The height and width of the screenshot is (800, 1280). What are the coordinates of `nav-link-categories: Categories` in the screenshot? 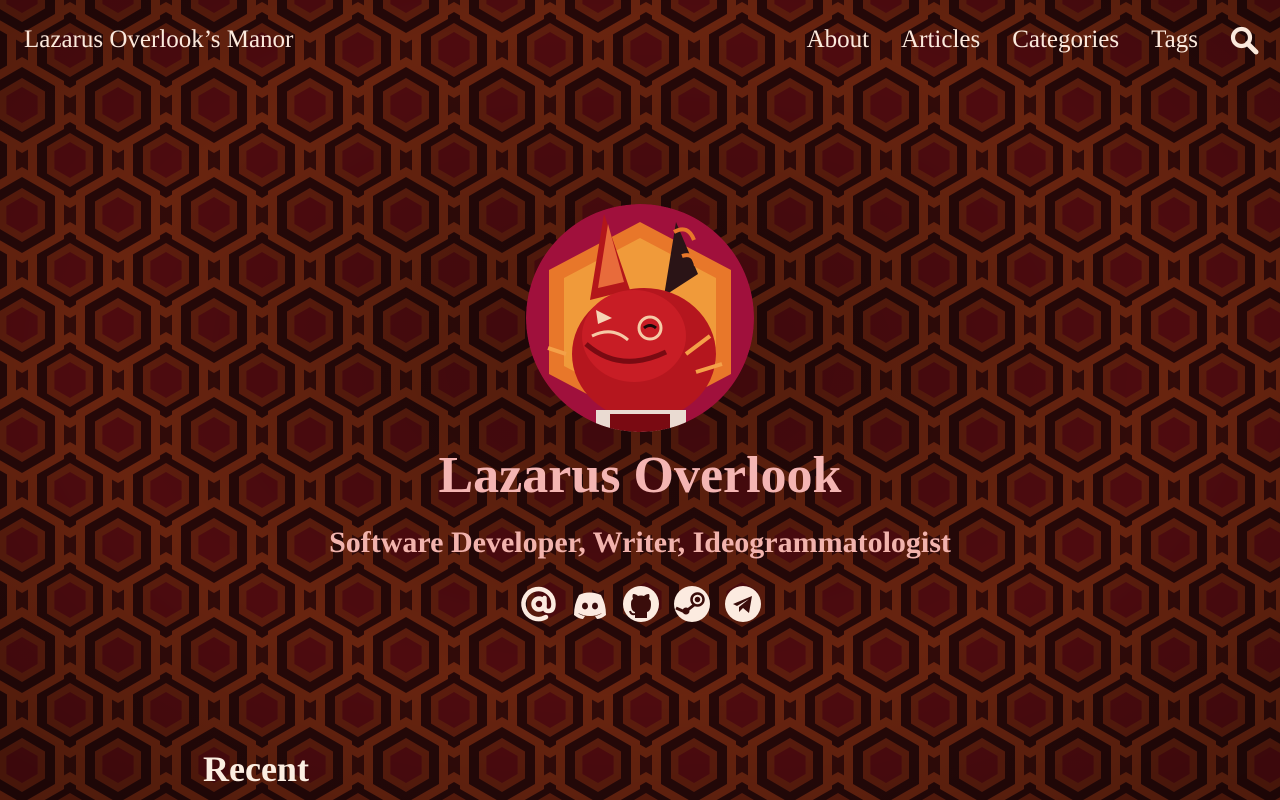 It's located at (1065, 40).